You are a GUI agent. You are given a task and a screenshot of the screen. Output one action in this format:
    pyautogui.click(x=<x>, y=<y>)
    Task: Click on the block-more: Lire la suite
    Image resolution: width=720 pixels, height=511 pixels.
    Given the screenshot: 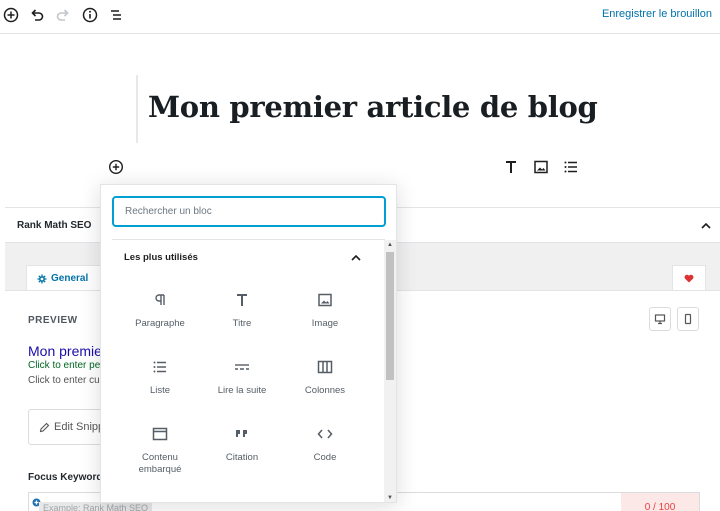 What is the action you would take?
    pyautogui.click(x=242, y=381)
    